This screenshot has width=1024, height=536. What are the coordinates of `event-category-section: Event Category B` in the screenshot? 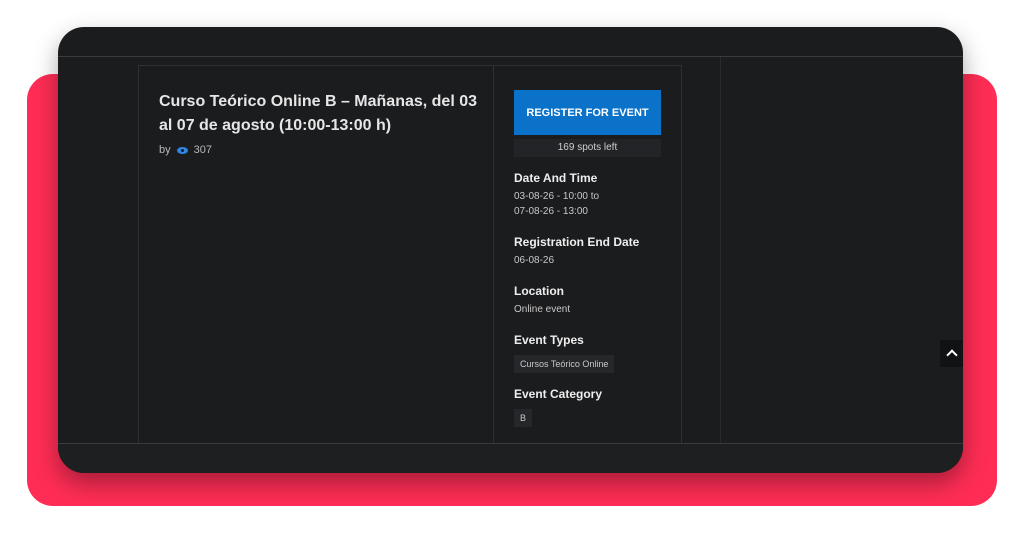 It's located at (587, 407).